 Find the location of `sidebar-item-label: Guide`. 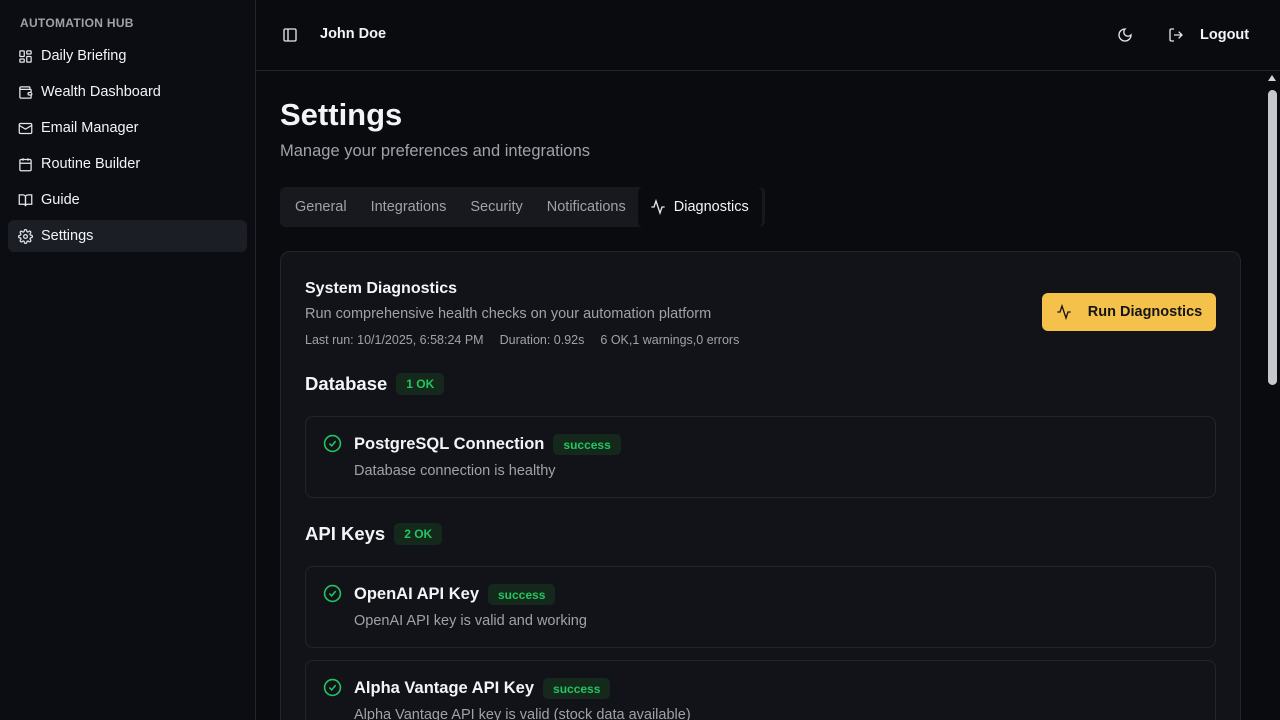

sidebar-item-label: Guide is located at coordinates (60, 200).